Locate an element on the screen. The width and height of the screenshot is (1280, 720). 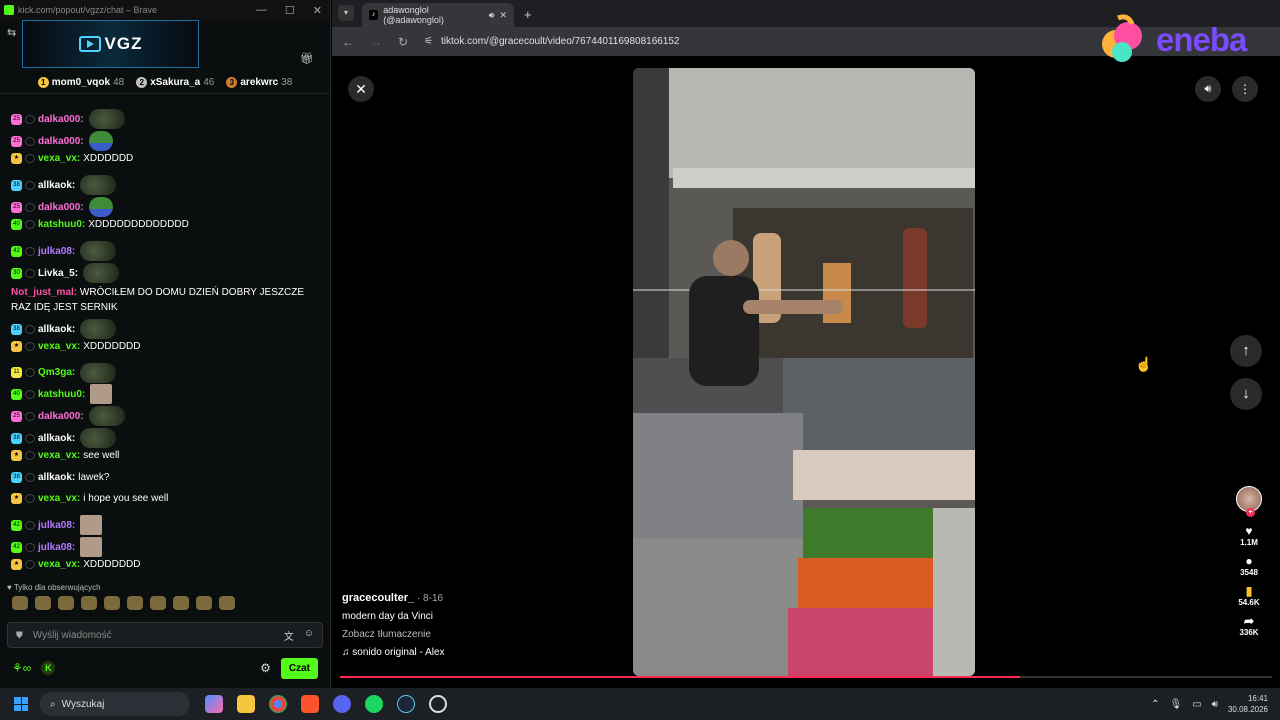
chat-input: ⛊ Wyślij wiadomość 文 ☺ is located at coordinates (165, 635).